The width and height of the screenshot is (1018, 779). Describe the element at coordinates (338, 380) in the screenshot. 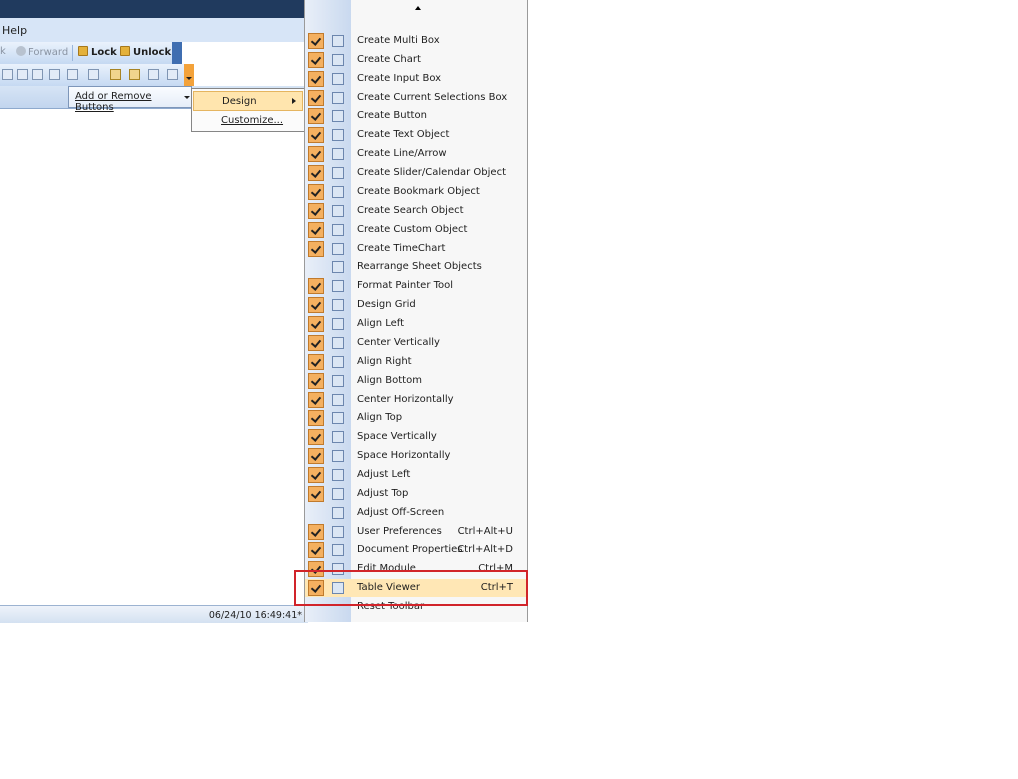

I see `align-bottom-icon` at that location.